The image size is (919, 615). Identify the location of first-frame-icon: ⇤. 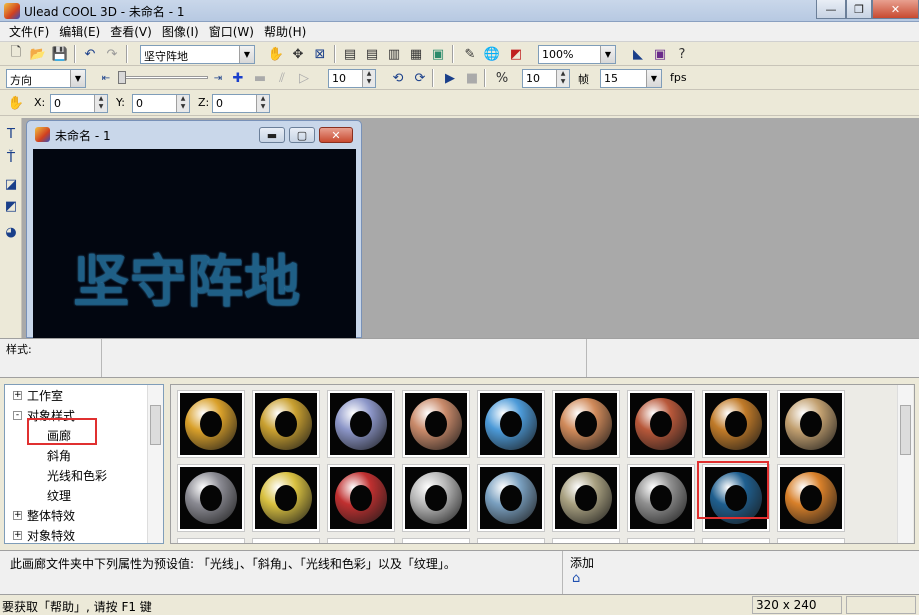
(106, 78).